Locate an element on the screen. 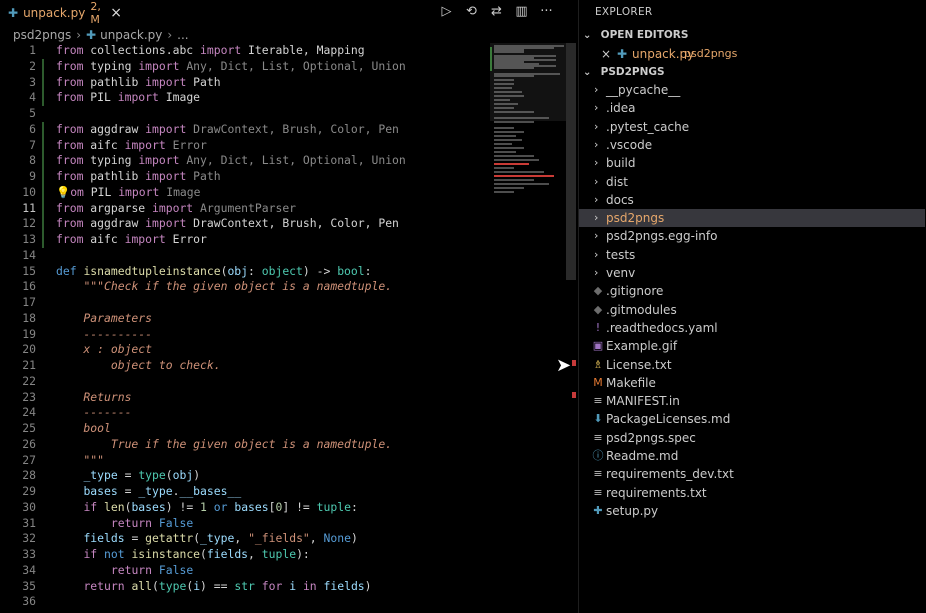 This screenshot has height=613, width=926. code-token: ---------- is located at coordinates (104, 333).